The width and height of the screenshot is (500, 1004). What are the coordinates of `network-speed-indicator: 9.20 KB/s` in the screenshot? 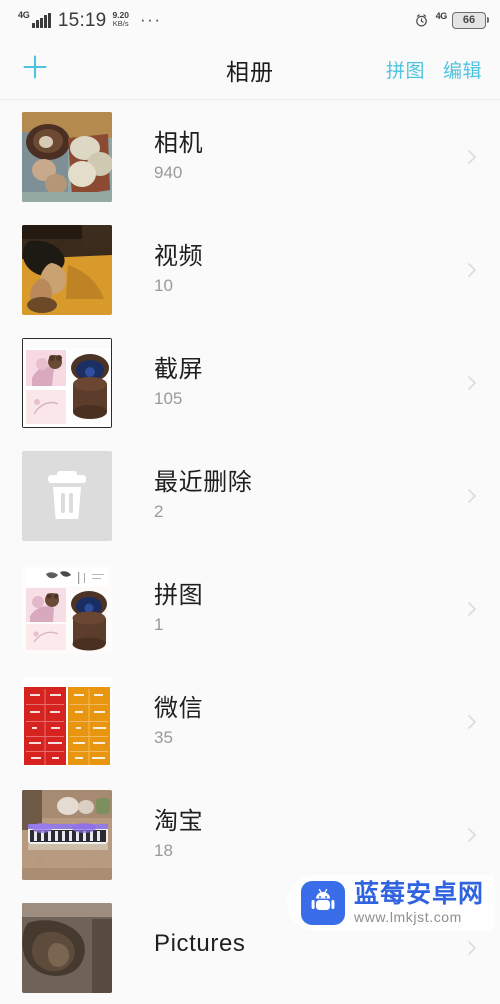 It's located at (120, 19).